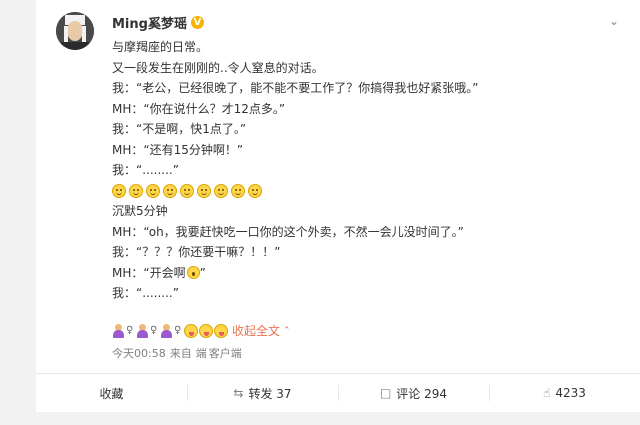 The image size is (640, 425). What do you see at coordinates (614, 21) in the screenshot?
I see `chevron-down-icon: ⌄` at bounding box center [614, 21].